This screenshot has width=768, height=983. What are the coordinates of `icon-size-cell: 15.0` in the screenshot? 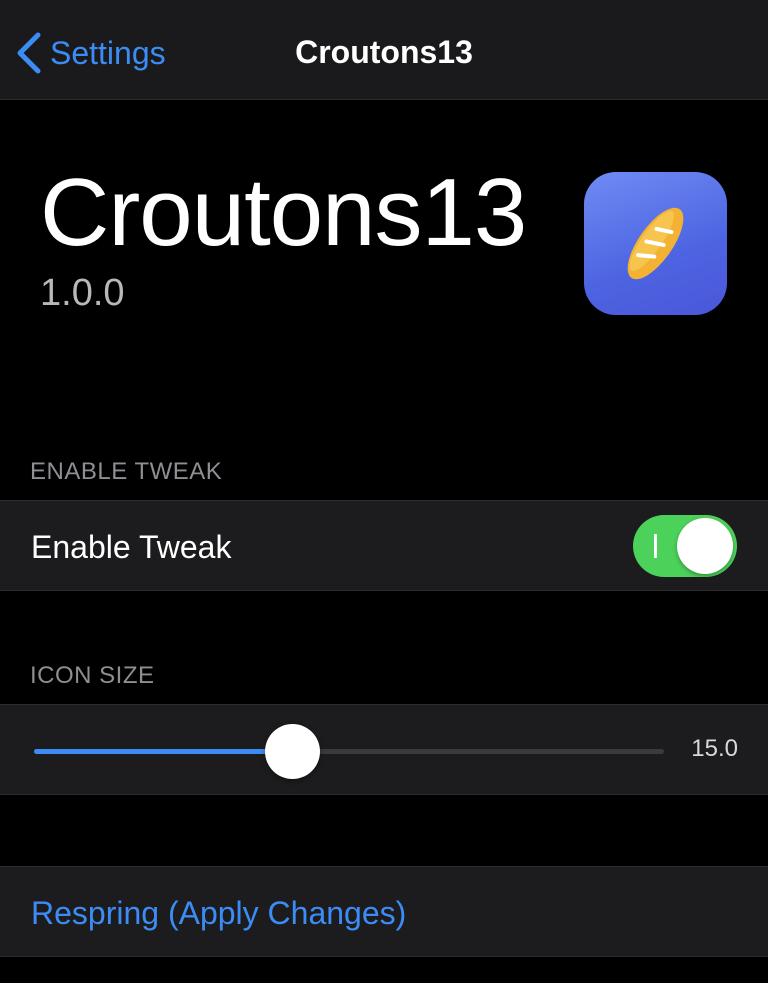 It's located at (384, 749).